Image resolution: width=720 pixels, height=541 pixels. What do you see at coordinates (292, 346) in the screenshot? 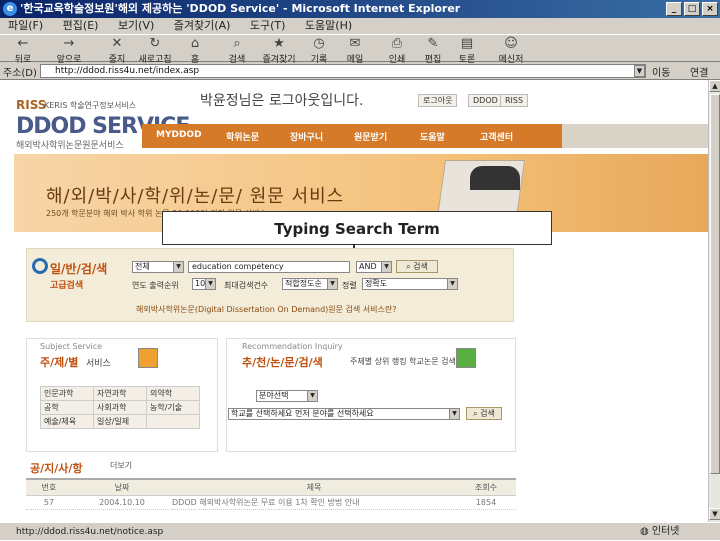
I see `recommend-en-title: Recommendation Inquiry` at bounding box center [292, 346].